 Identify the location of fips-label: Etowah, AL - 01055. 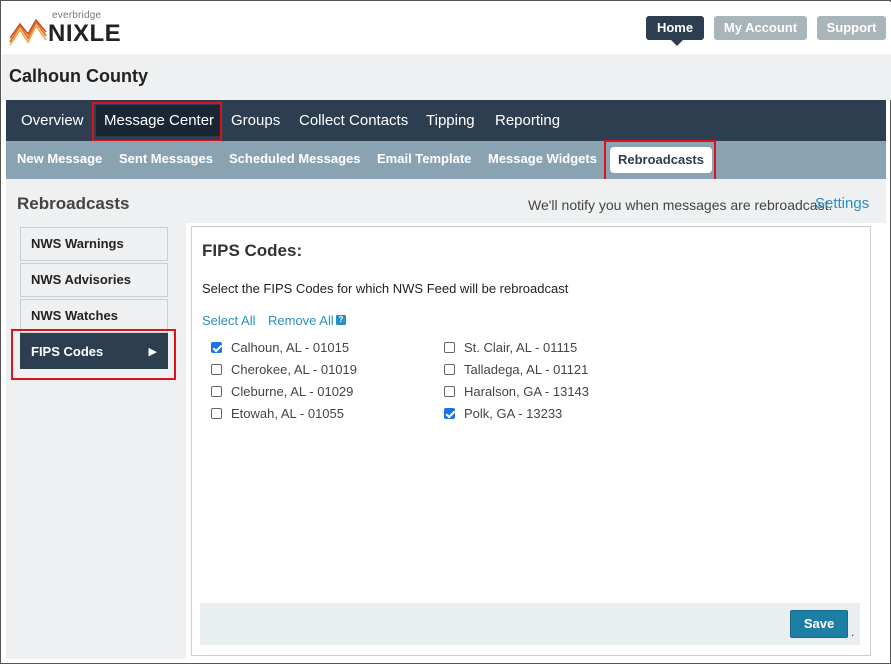
(287, 413).